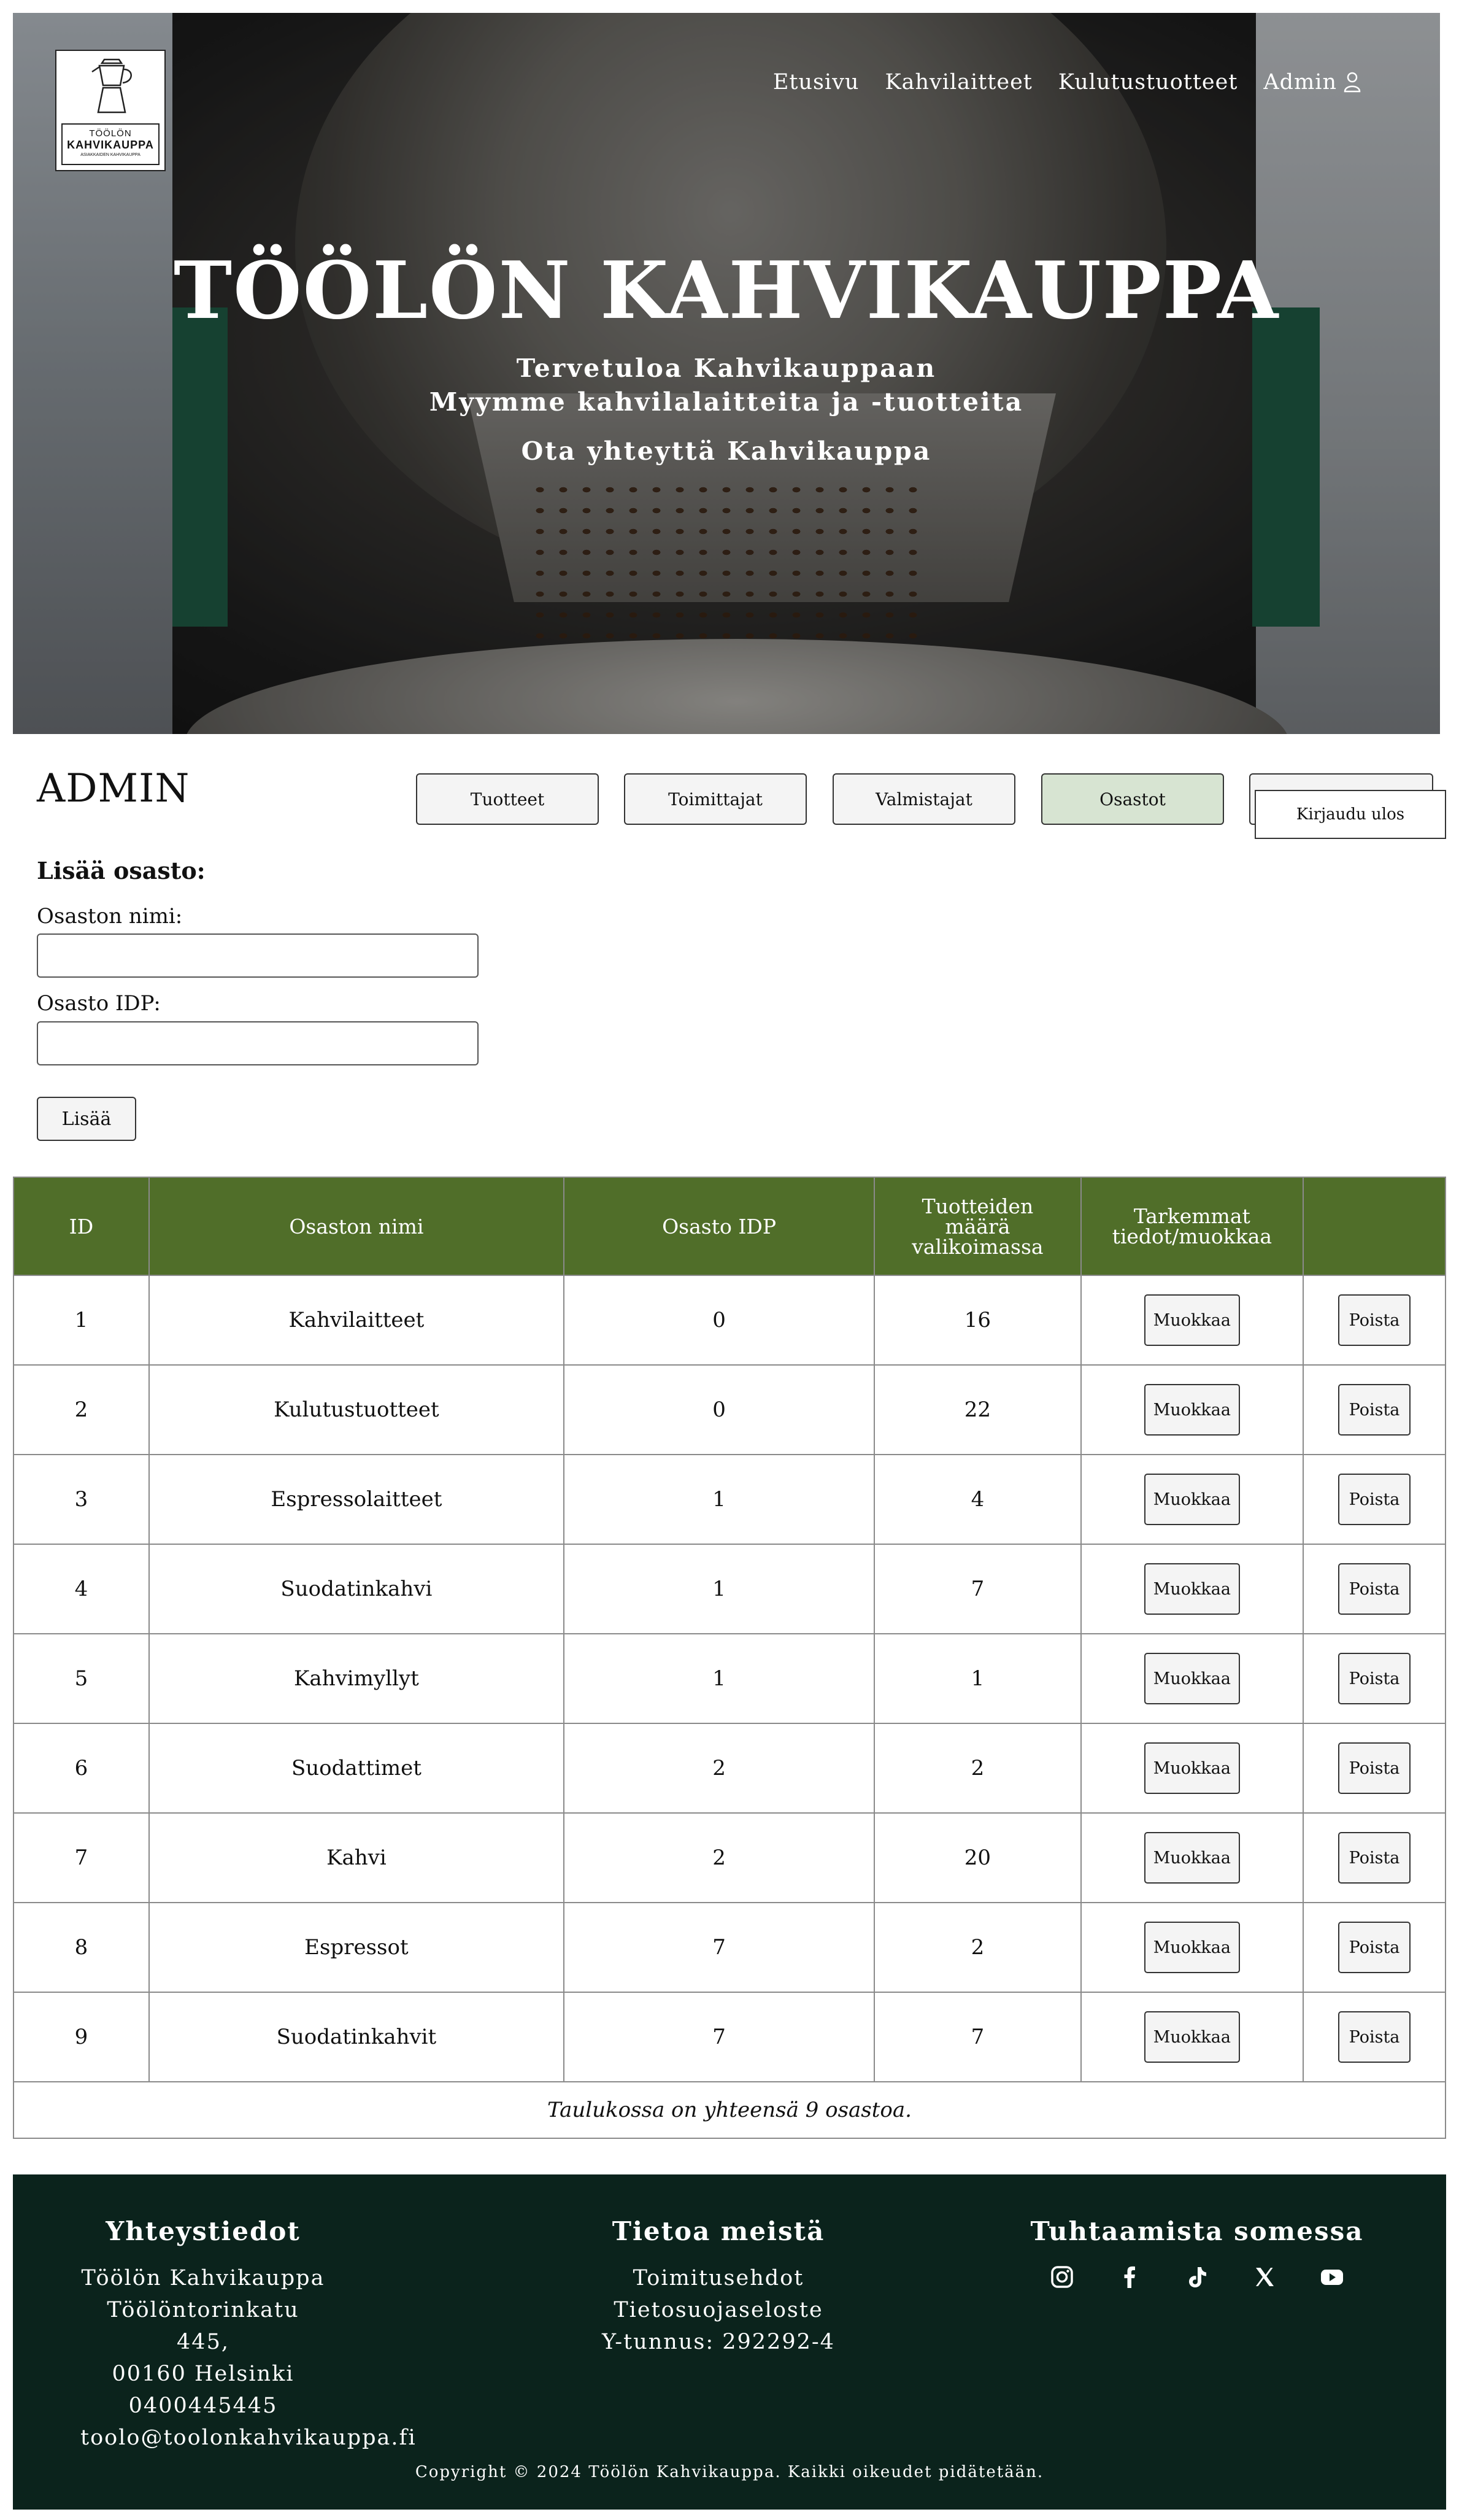  I want to click on cell-id: 8, so click(81, 1948).